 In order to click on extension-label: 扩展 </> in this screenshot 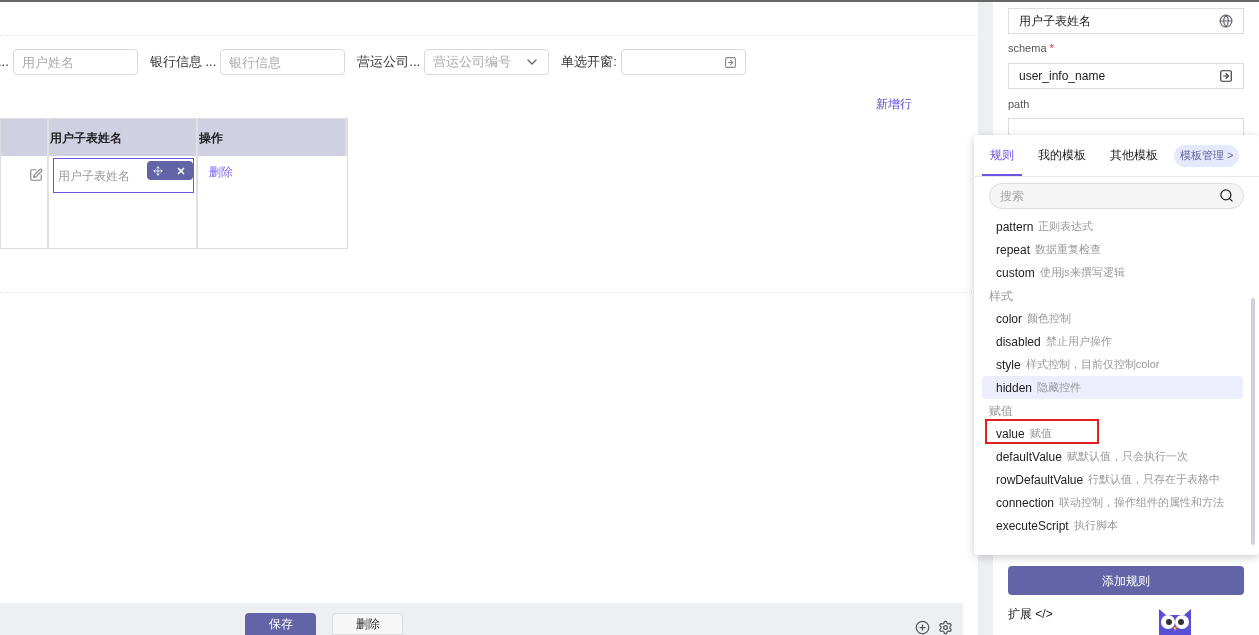, I will do `click(1030, 614)`.